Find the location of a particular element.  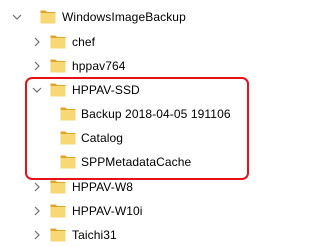

tree-item-label: hppav764 is located at coordinates (99, 66).